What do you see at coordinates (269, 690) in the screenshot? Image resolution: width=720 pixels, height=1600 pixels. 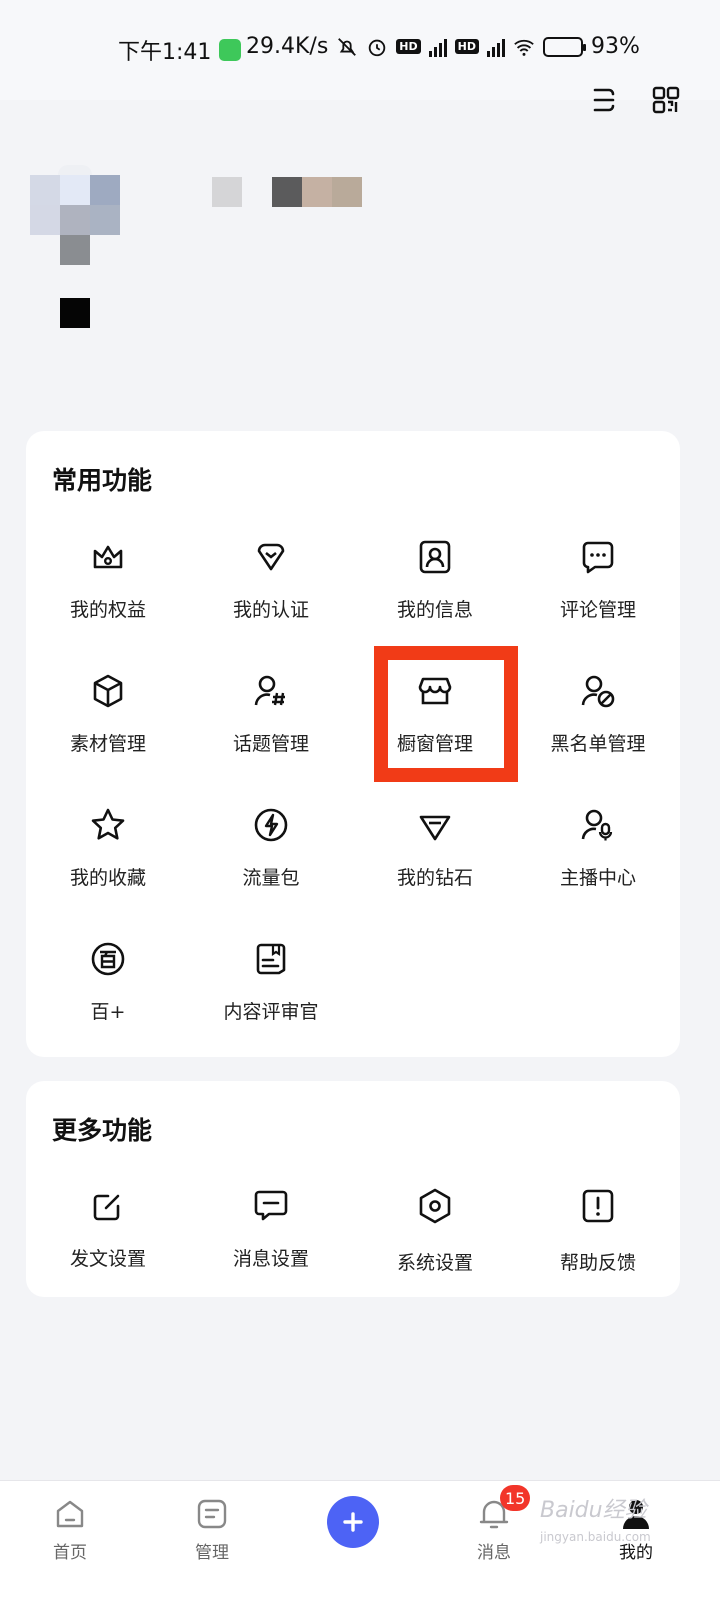 I see `topic-user-icon` at bounding box center [269, 690].